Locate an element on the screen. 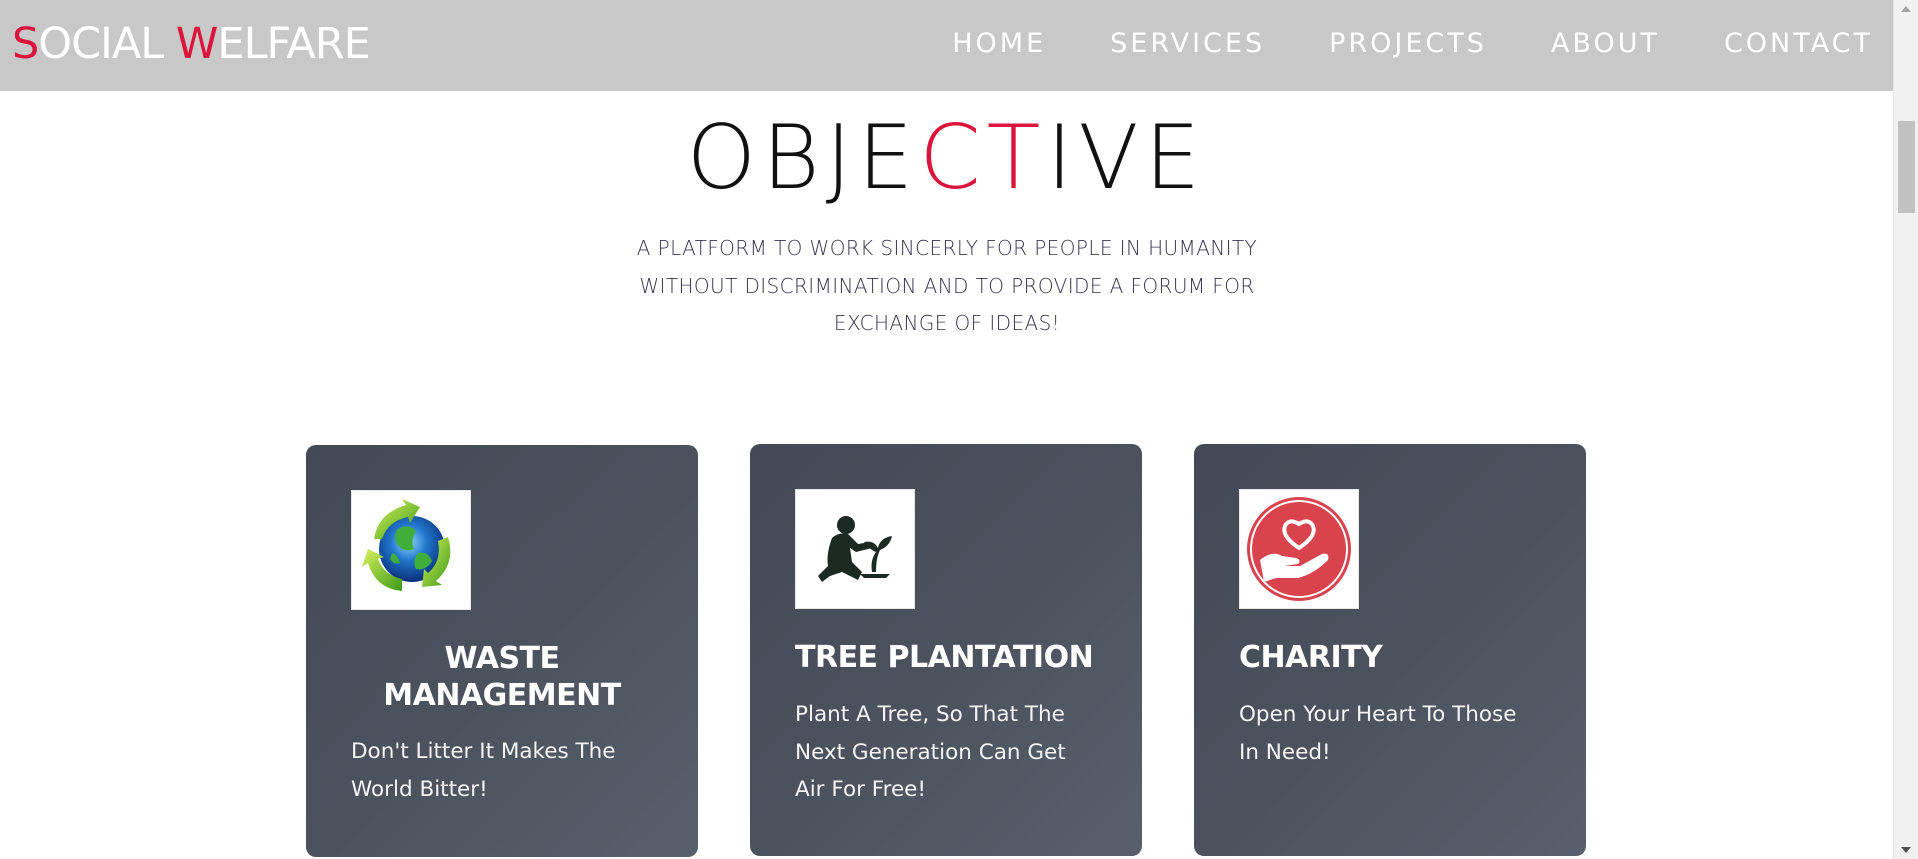  scrollbar-thumb is located at coordinates (1906, 167).